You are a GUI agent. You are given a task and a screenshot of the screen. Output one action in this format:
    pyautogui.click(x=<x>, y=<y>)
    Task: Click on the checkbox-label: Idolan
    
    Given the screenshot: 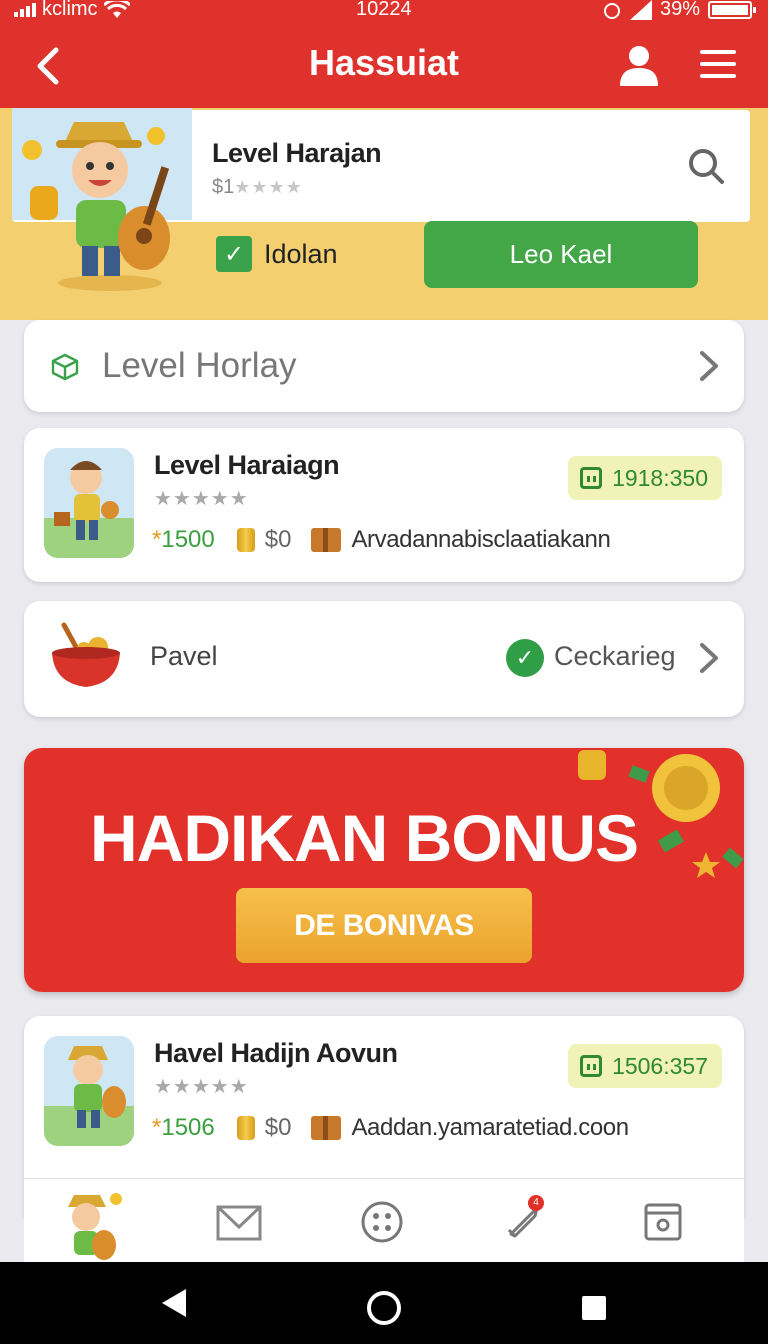 What is the action you would take?
    pyautogui.click(x=301, y=253)
    